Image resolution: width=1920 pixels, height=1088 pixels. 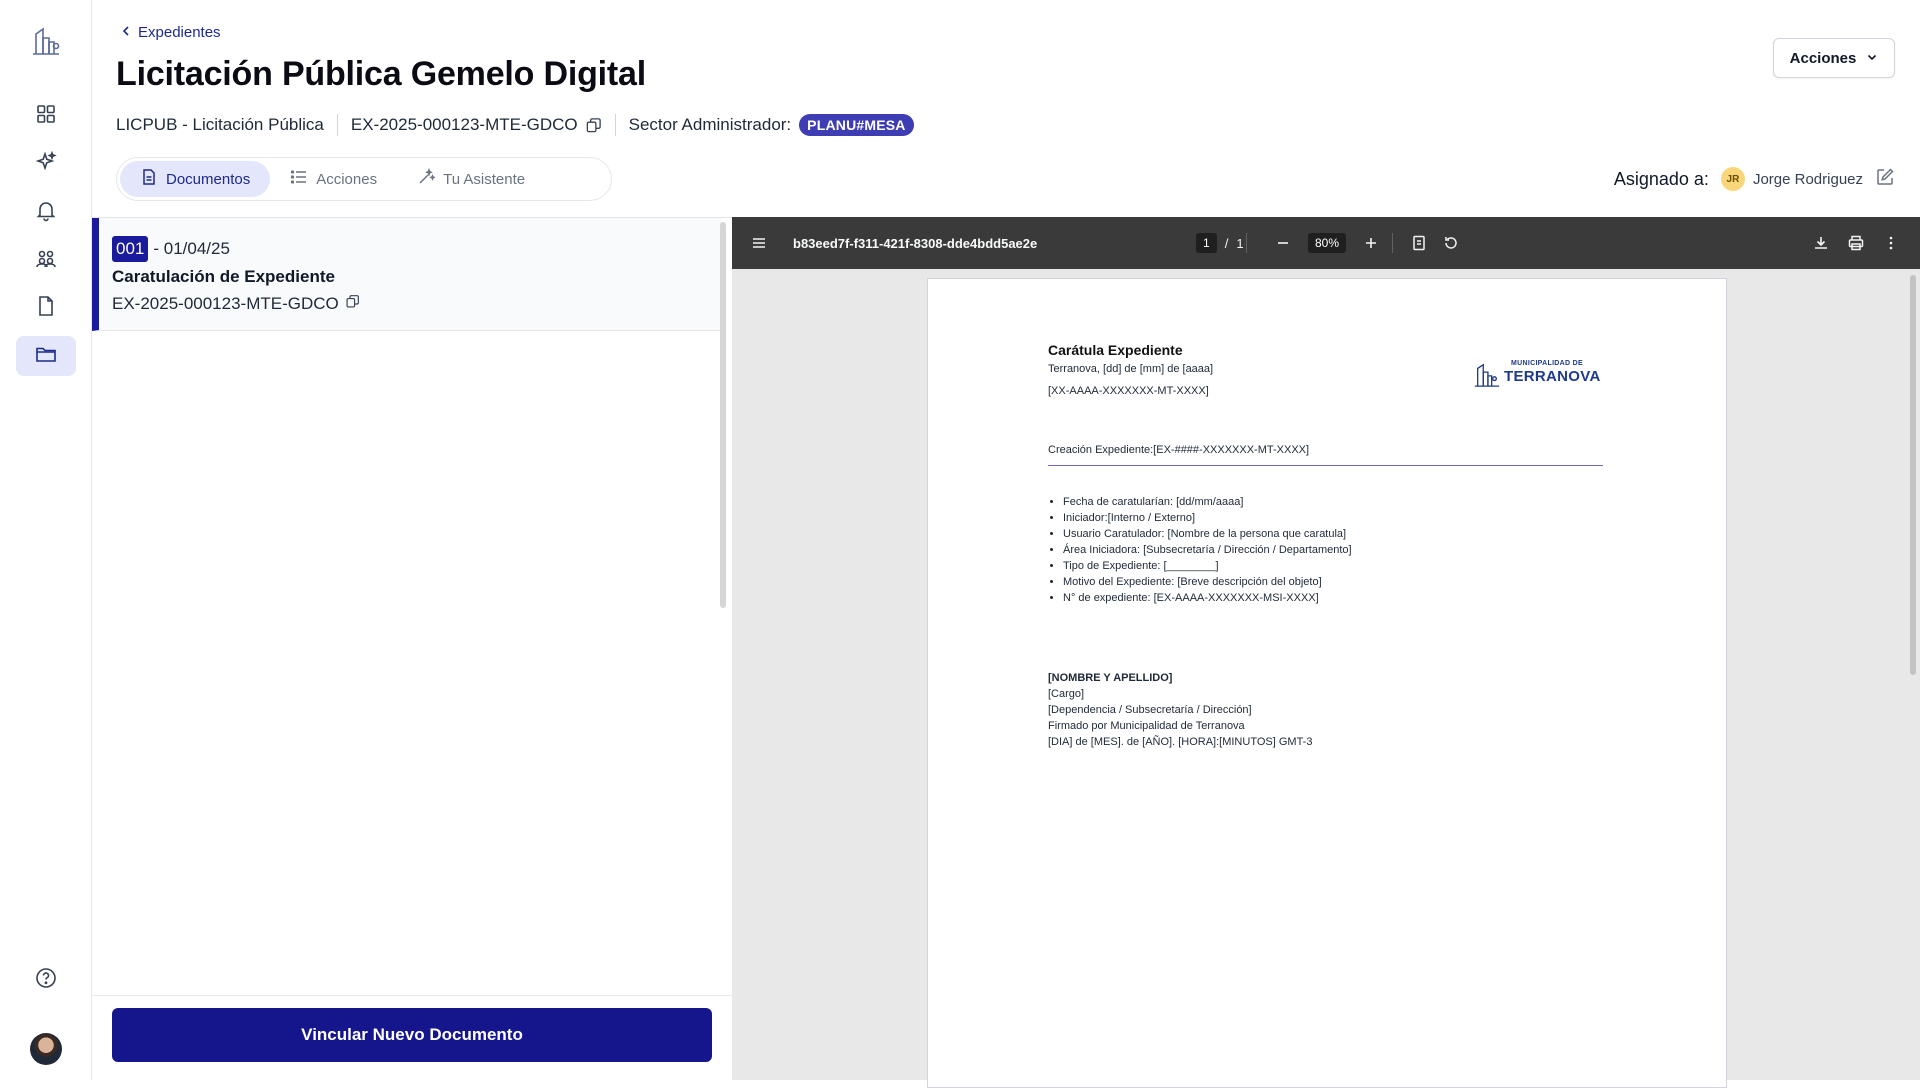 I want to click on bell-icon, so click(x=46, y=212).